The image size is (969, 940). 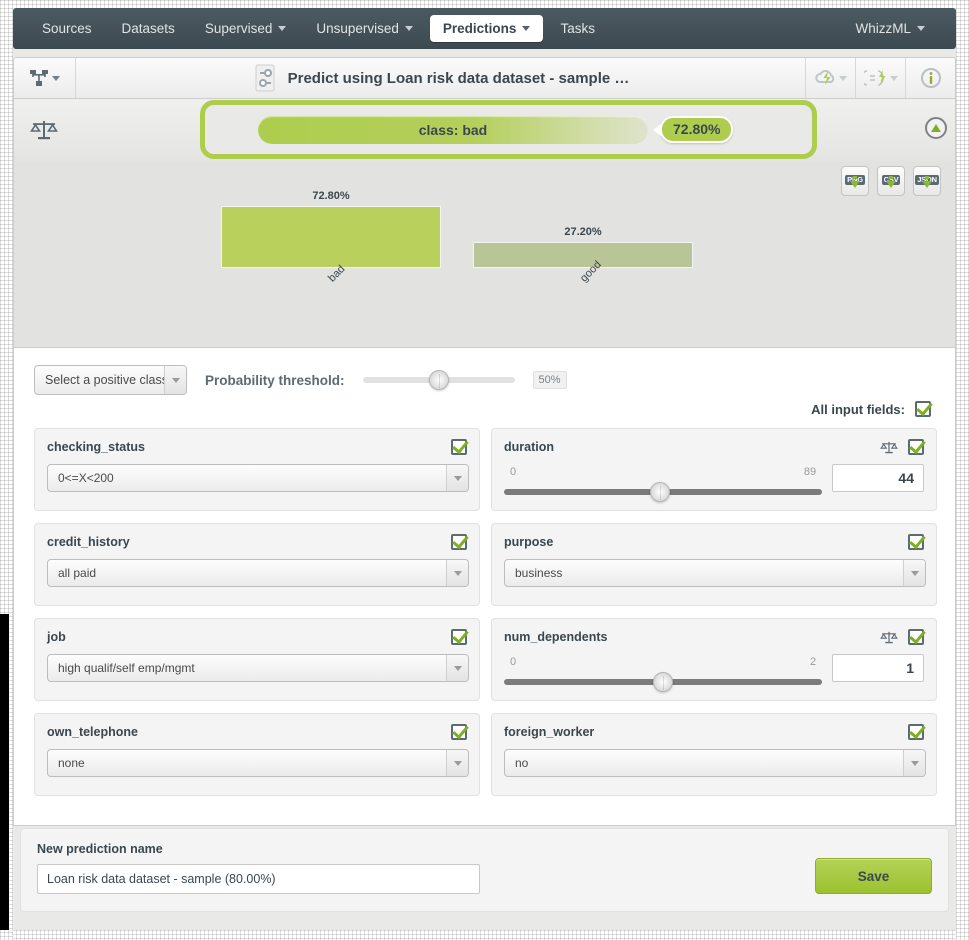 I want to click on collapse-circle-icon, so click(x=936, y=128).